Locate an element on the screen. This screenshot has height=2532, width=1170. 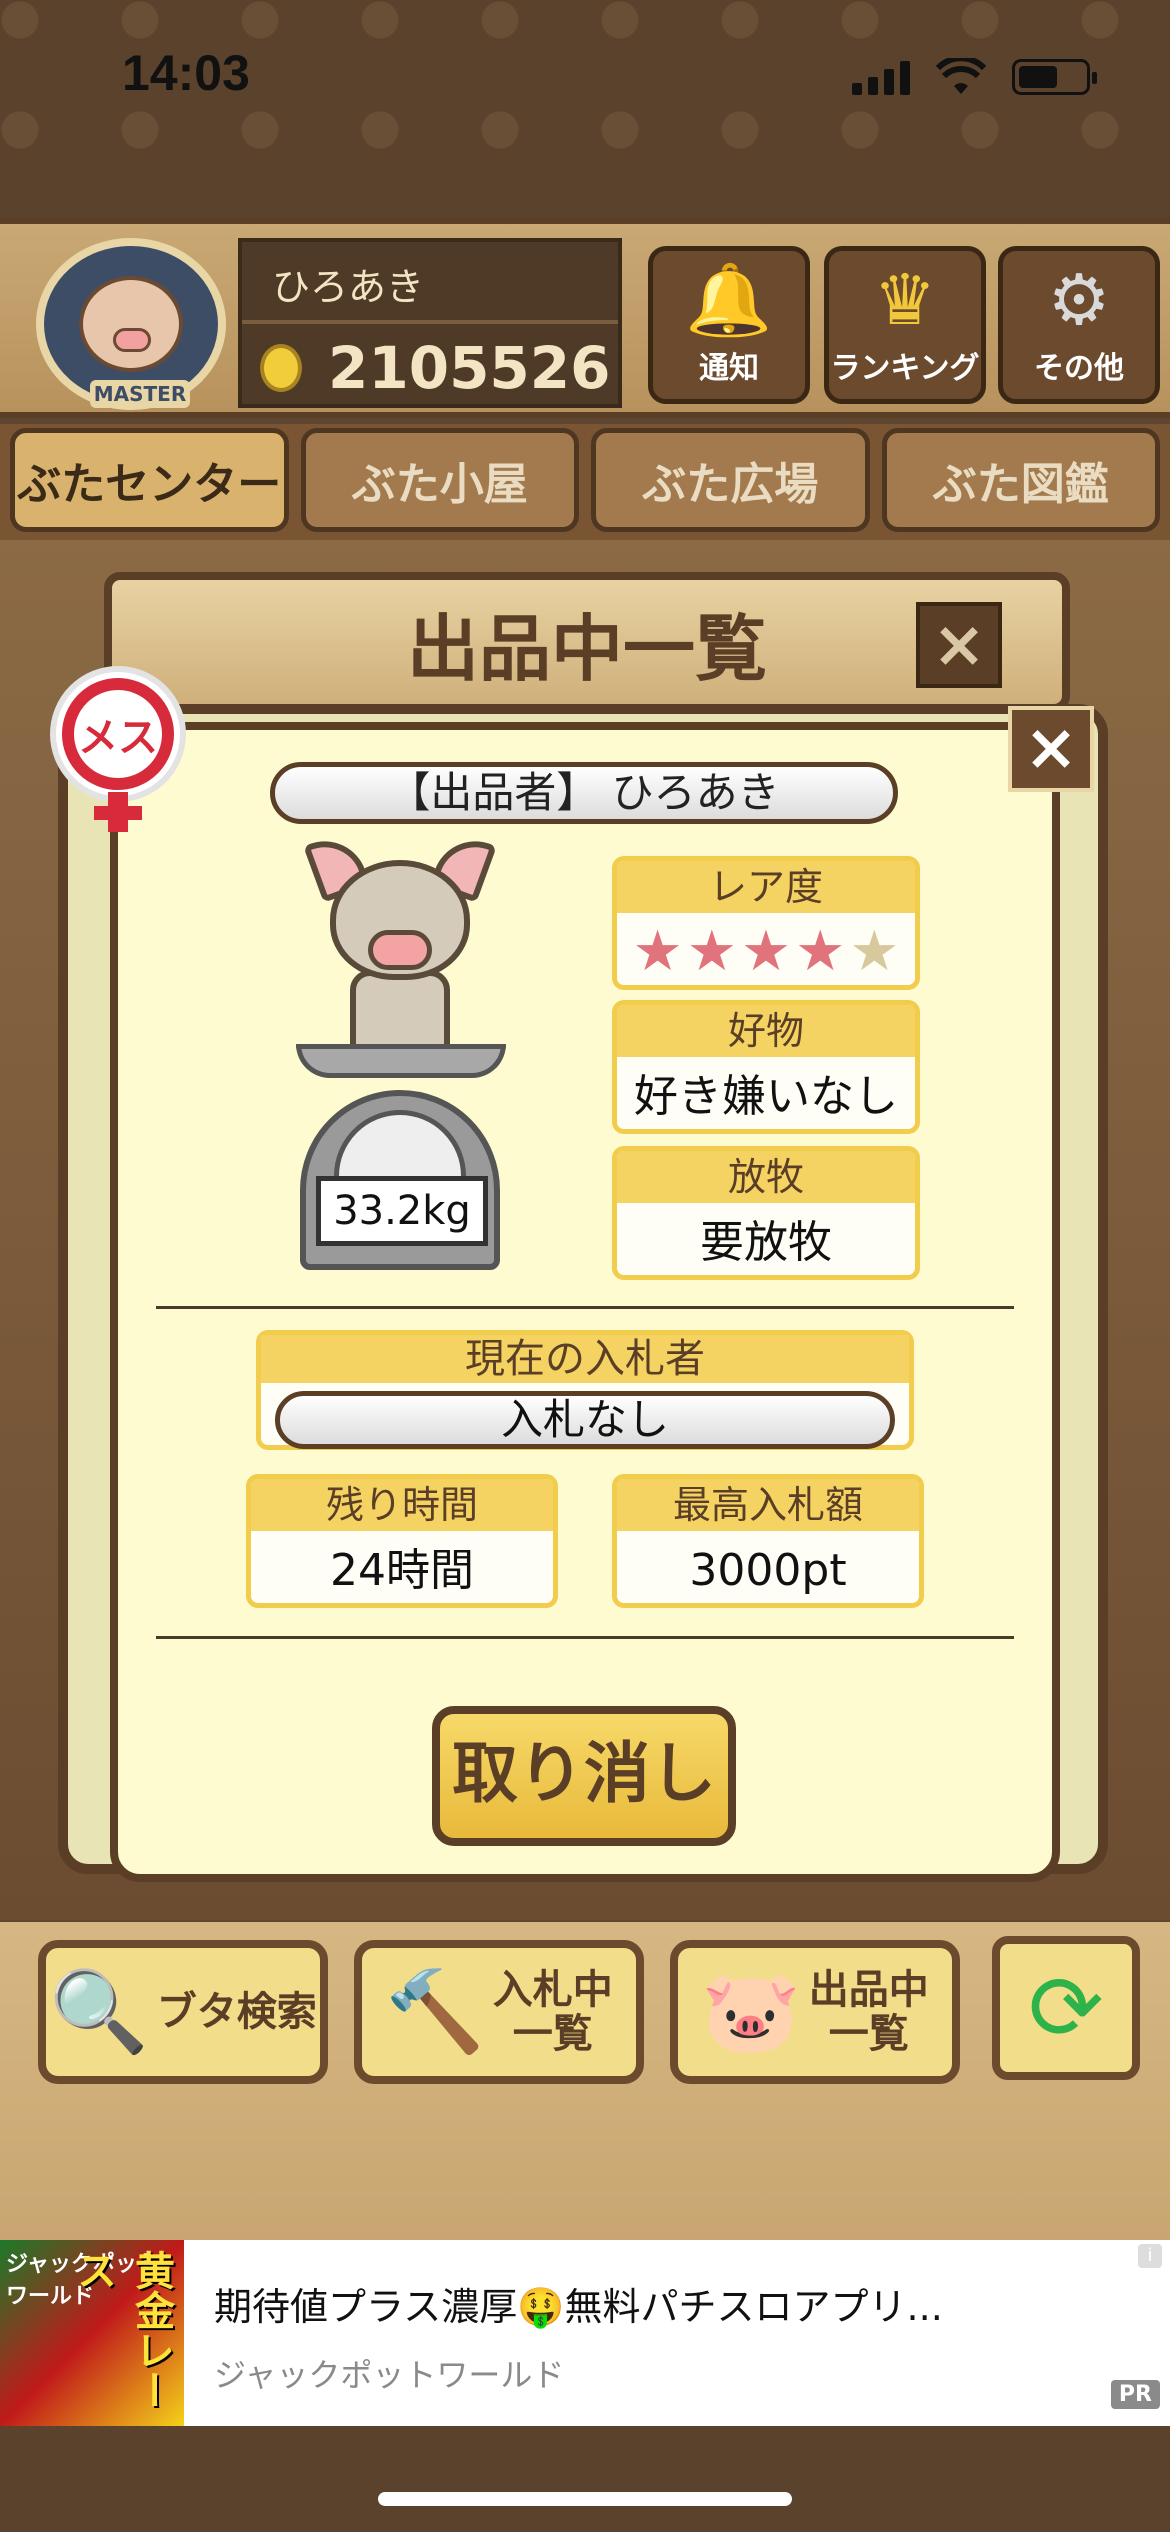
bidder-value: 入札なし is located at coordinates (585, 1420).